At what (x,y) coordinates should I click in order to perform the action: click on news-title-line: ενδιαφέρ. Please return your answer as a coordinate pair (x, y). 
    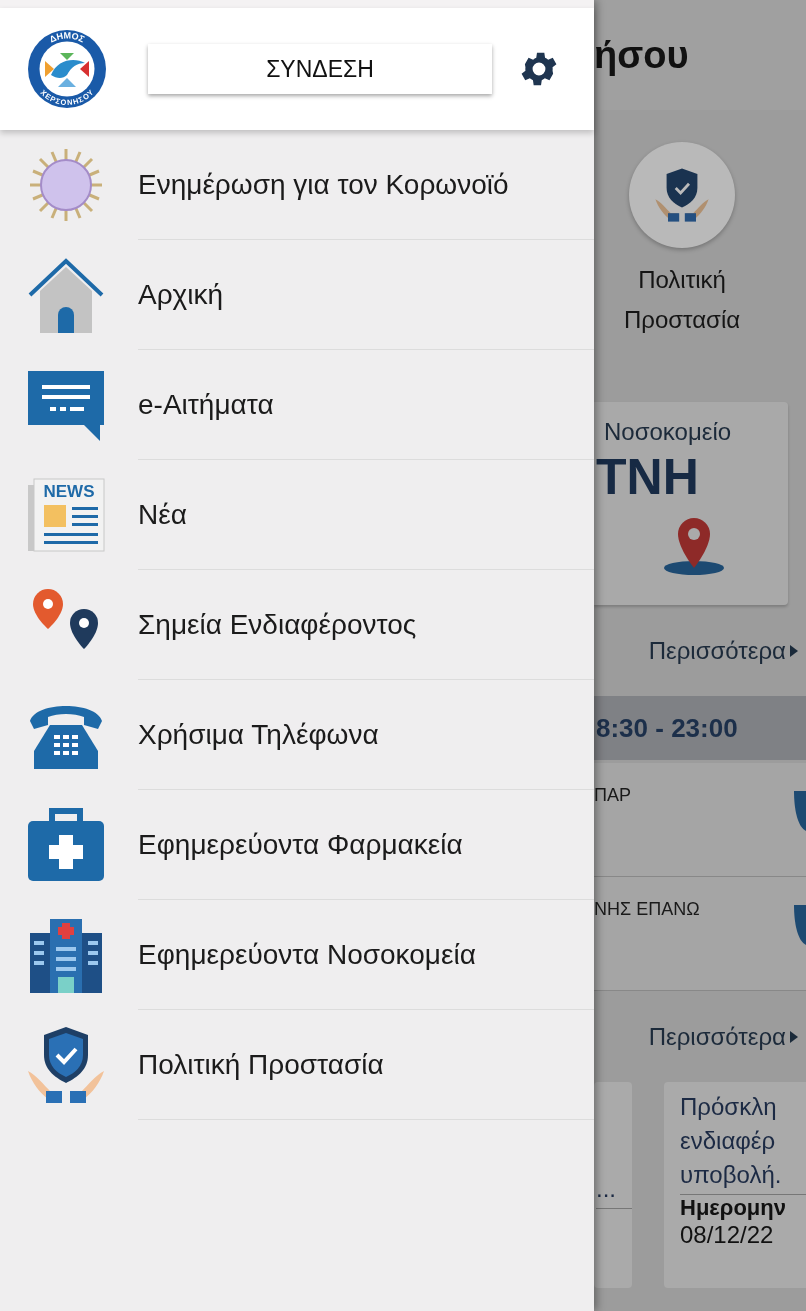
    Looking at the image, I should click on (728, 1141).